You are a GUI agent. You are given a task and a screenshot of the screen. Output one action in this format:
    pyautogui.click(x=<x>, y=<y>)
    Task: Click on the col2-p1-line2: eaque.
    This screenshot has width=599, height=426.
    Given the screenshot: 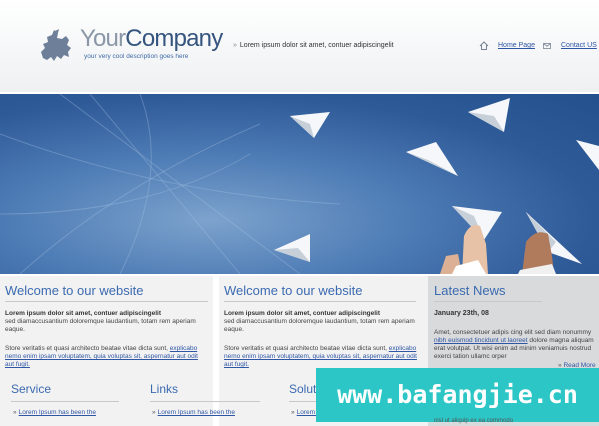 What is the action you would take?
    pyautogui.click(x=234, y=329)
    